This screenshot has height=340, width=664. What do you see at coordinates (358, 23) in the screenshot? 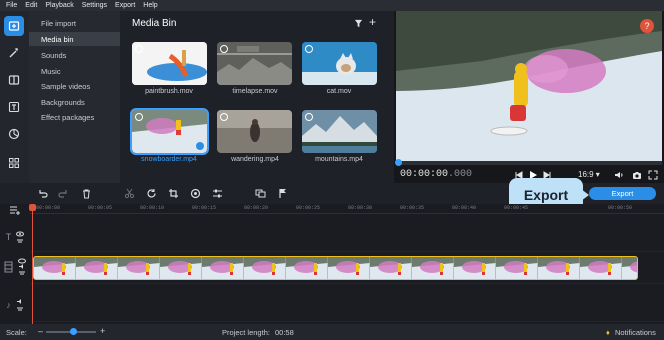
I see `filter-icon` at bounding box center [358, 23].